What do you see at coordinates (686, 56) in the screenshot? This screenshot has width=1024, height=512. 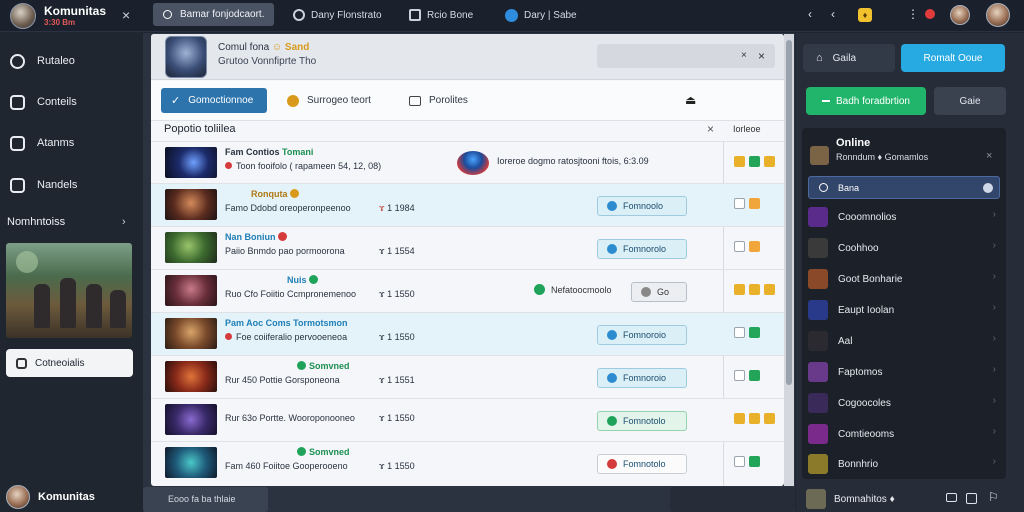 I see `header-input` at bounding box center [686, 56].